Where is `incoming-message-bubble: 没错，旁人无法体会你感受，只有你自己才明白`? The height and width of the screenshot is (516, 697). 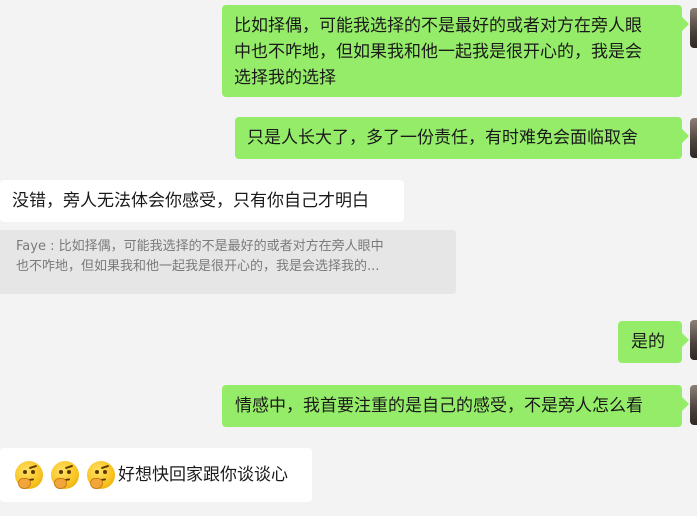
incoming-message-bubble: 没错，旁人无法体会你感受，只有你自己才明白 is located at coordinates (202, 201).